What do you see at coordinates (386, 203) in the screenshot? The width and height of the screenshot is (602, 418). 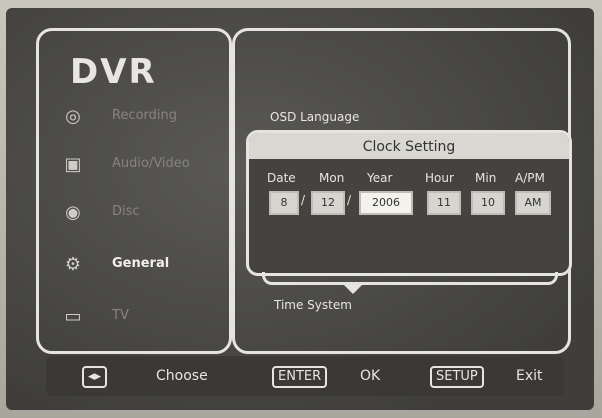 I see `year-field: 2006` at bounding box center [386, 203].